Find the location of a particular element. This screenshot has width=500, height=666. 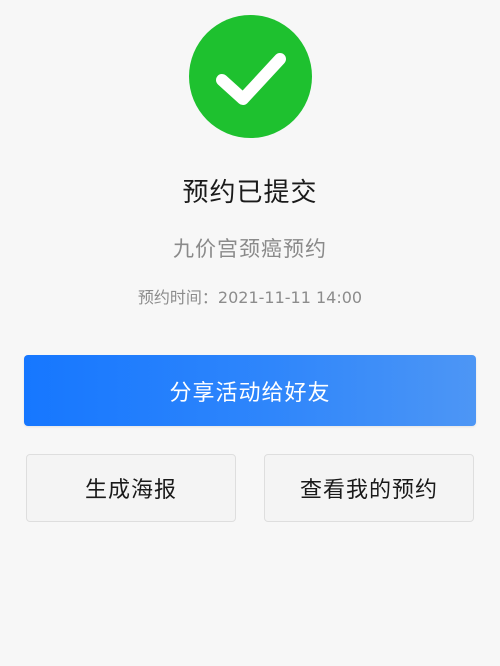

status-title: 预约已提交 is located at coordinates (250, 193).